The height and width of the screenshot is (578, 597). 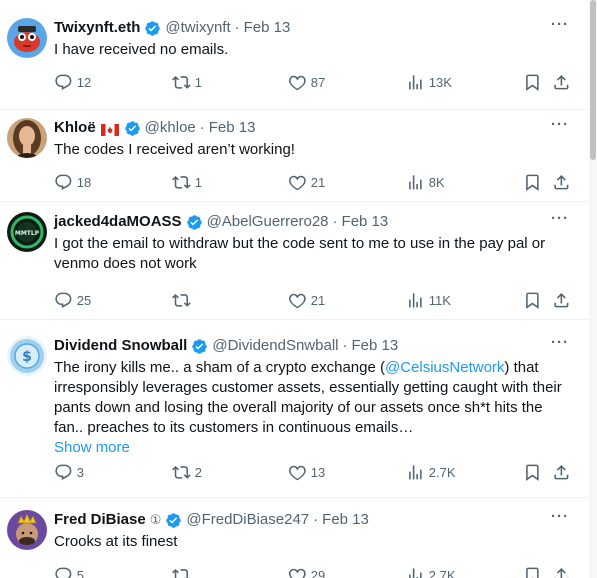 I want to click on views-button: 8K, so click(x=425, y=182).